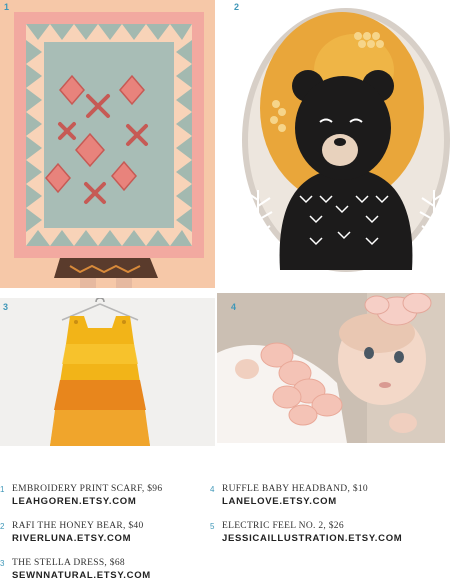 This screenshot has height=583, width=463. What do you see at coordinates (295, 489) in the screenshot?
I see `caption-title: RUFFLE BABY HEADBAND, $10` at bounding box center [295, 489].